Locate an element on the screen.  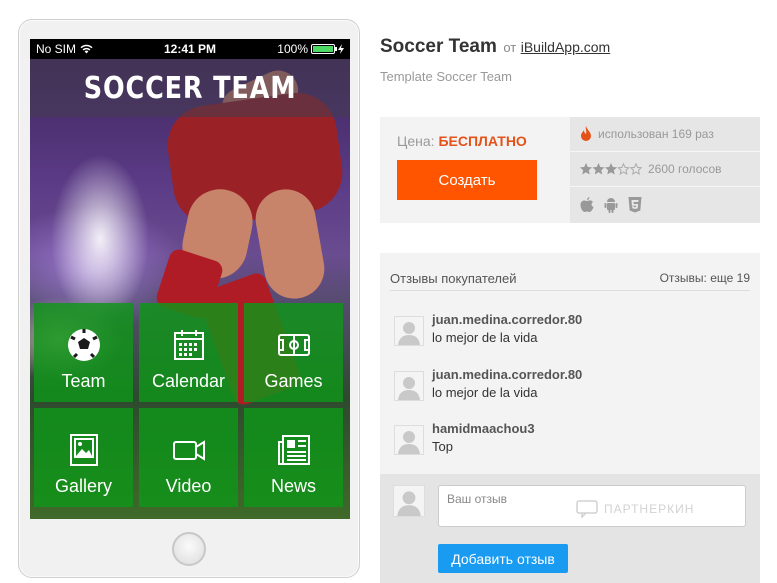
create-button: Создать is located at coordinates (467, 180).